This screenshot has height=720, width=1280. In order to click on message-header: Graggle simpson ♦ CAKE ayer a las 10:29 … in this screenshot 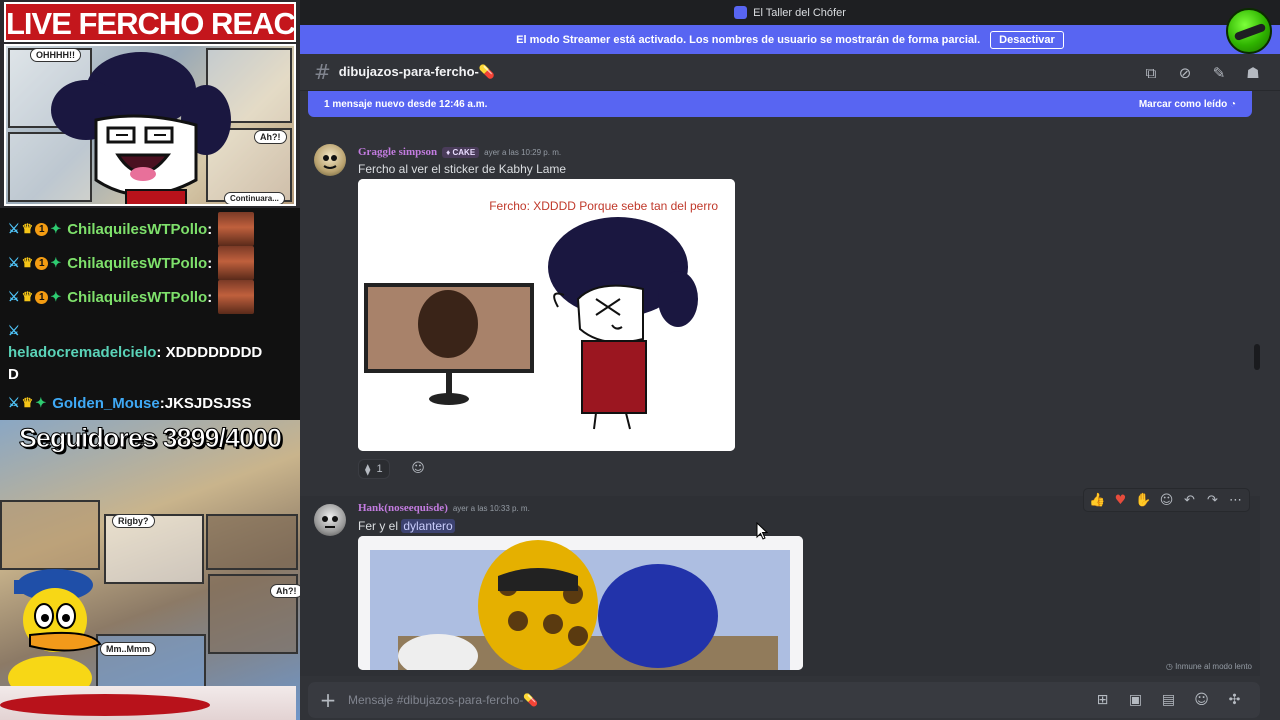, I will do `click(459, 152)`.